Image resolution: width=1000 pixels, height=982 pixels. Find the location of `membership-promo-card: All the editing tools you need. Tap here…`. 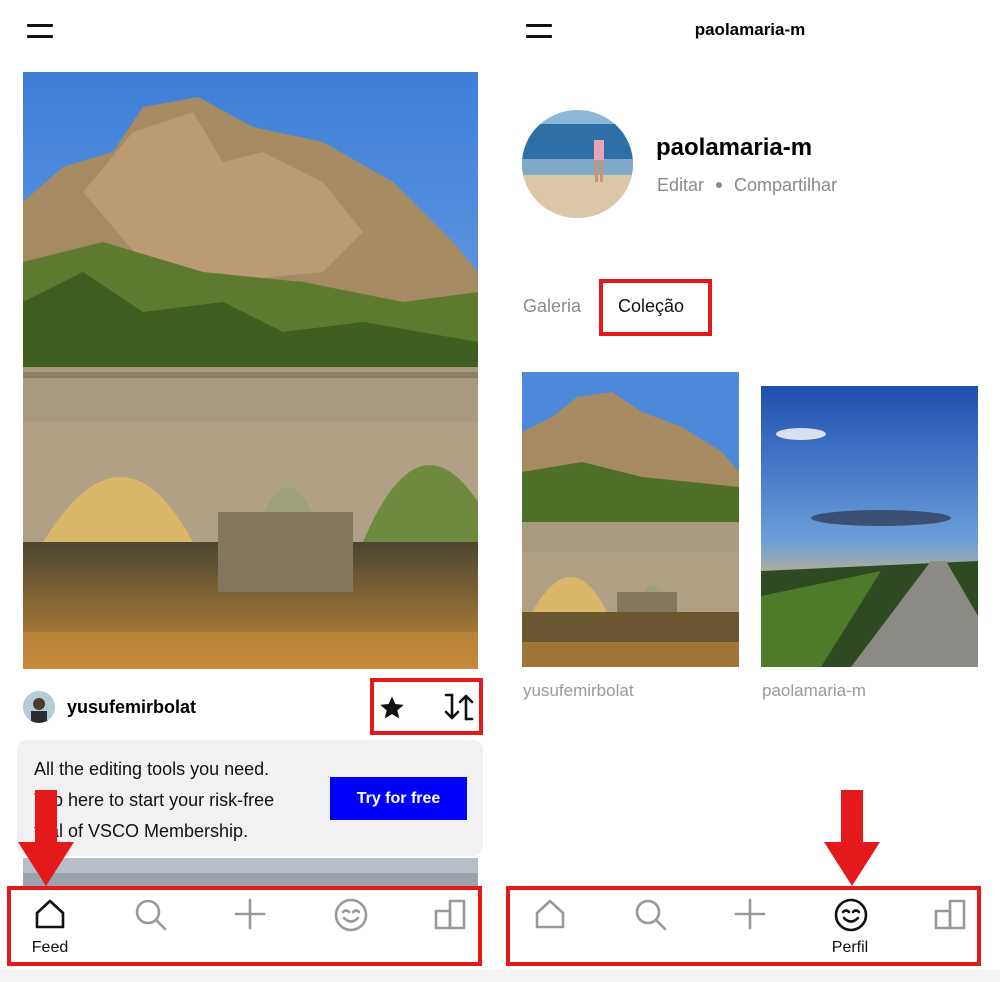

membership-promo-card: All the editing tools you need. Tap here… is located at coordinates (250, 798).